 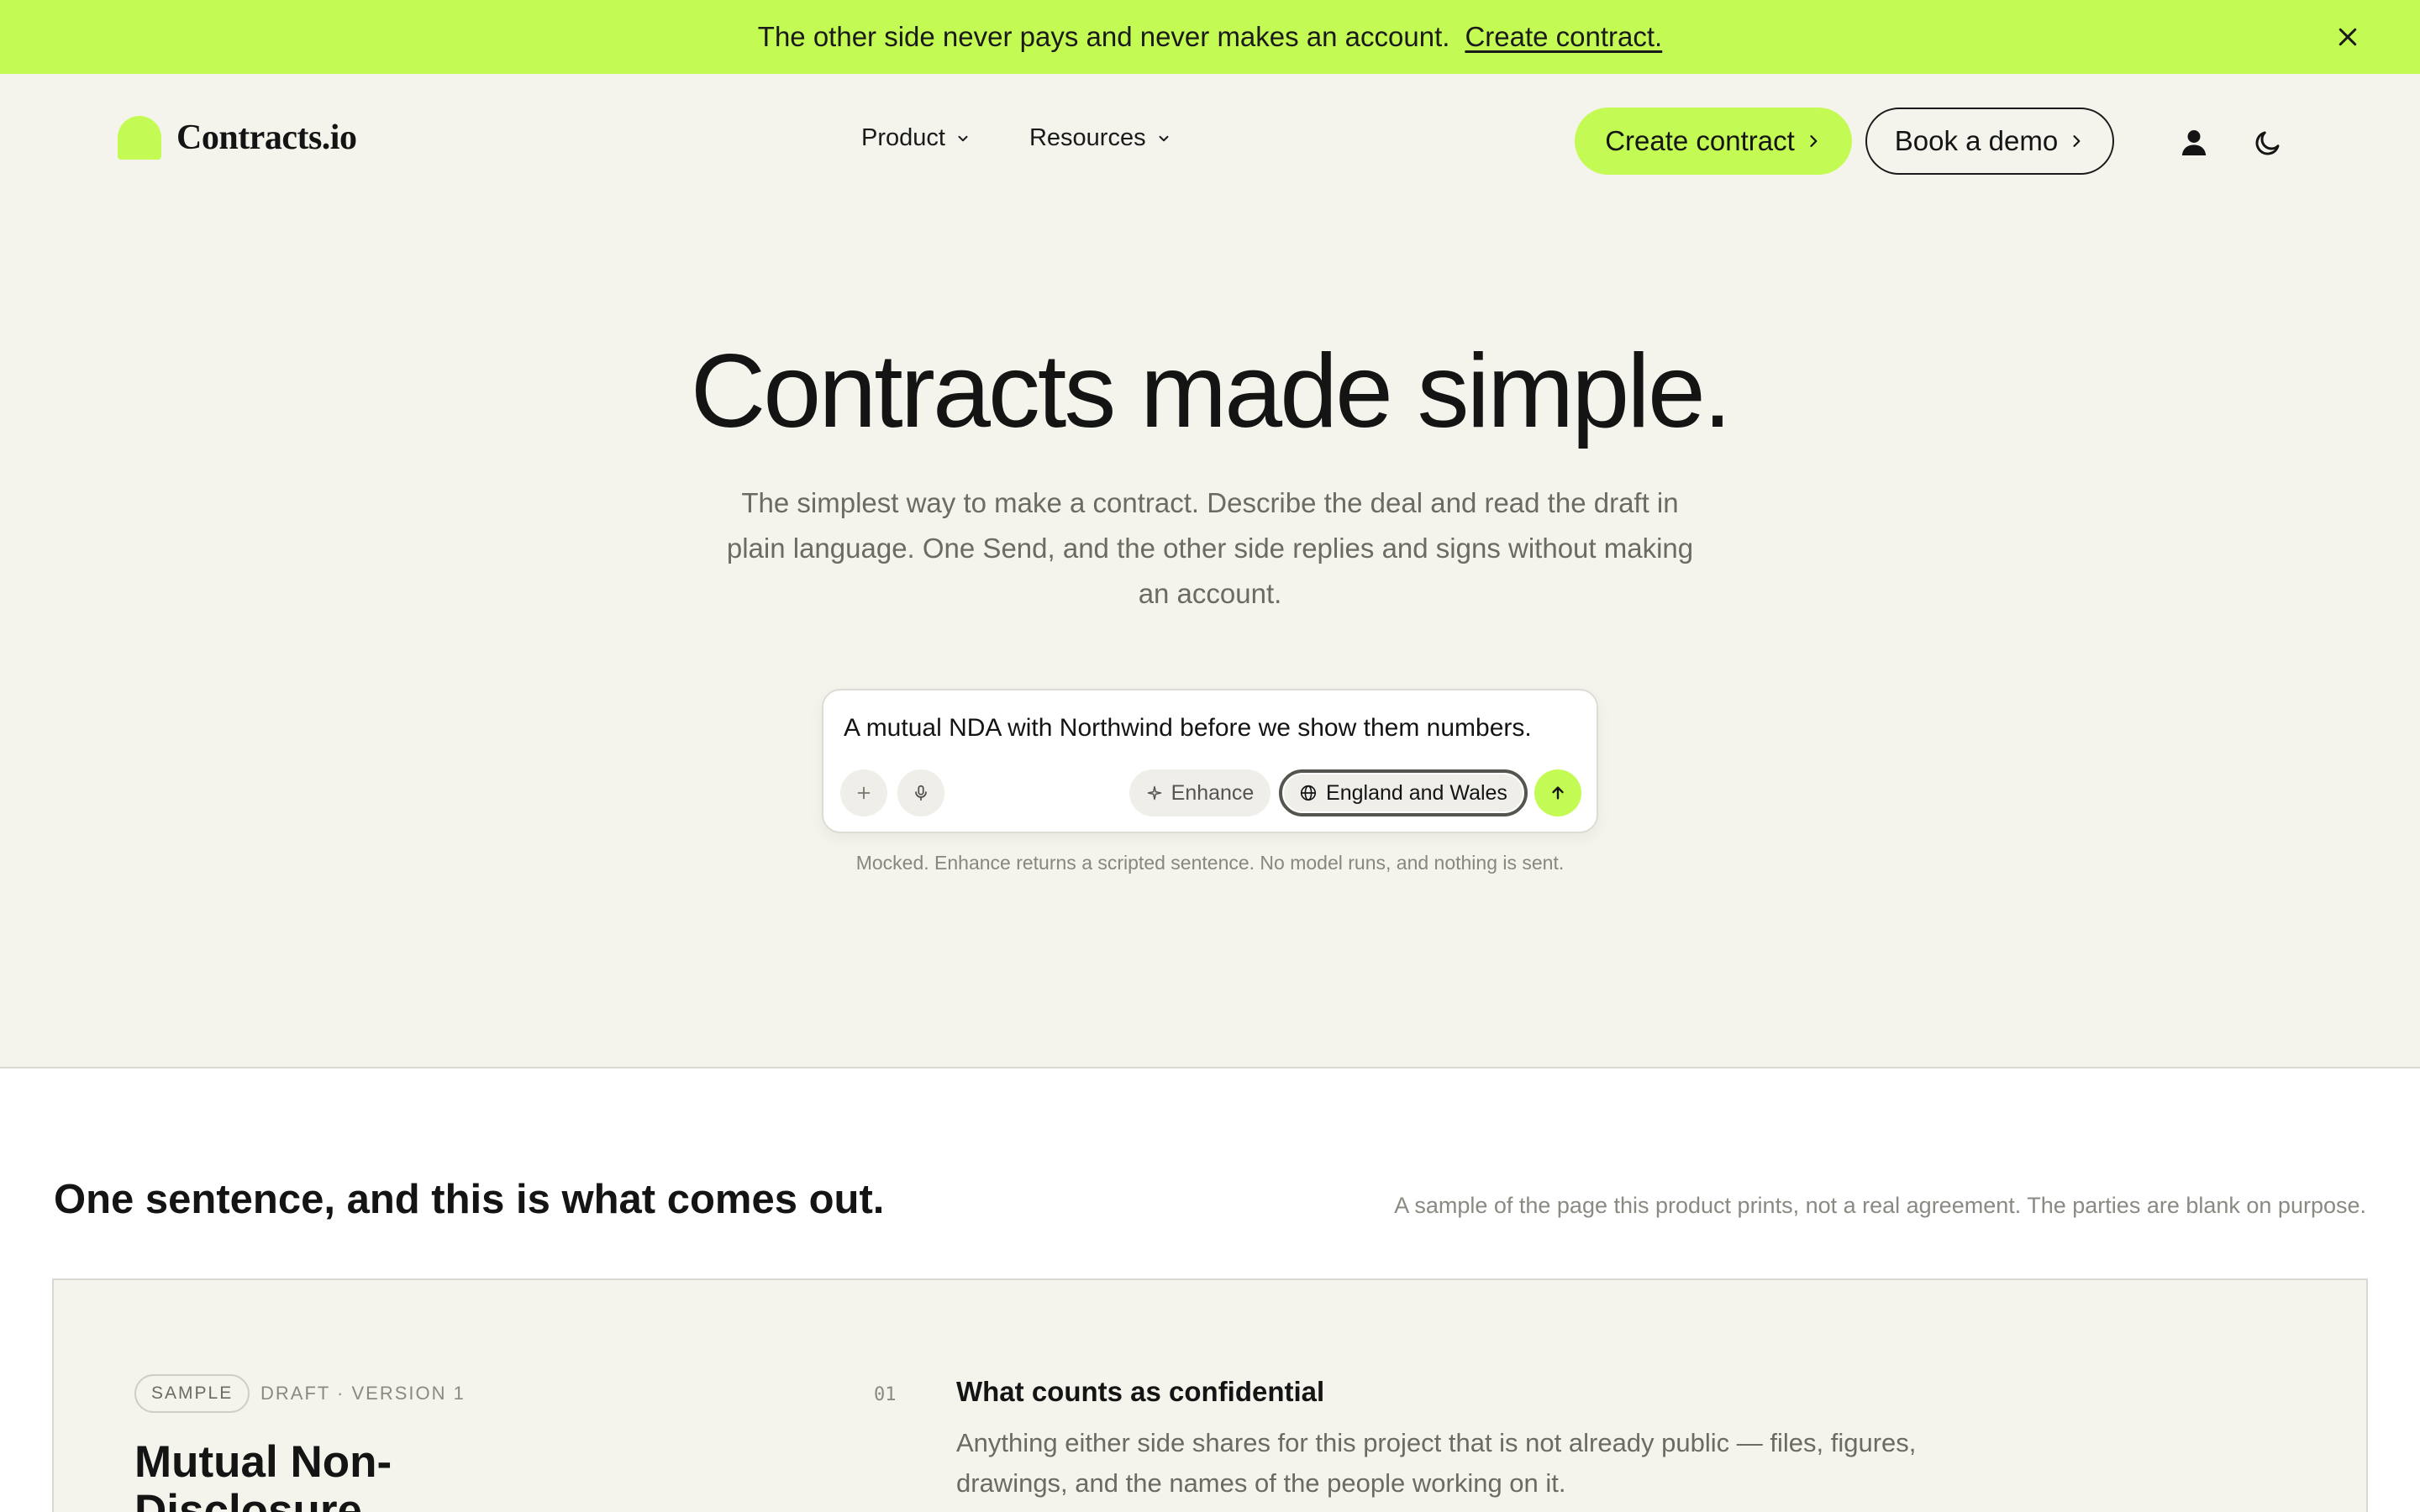 I want to click on create-contract-button: Create contract, so click(x=1713, y=141).